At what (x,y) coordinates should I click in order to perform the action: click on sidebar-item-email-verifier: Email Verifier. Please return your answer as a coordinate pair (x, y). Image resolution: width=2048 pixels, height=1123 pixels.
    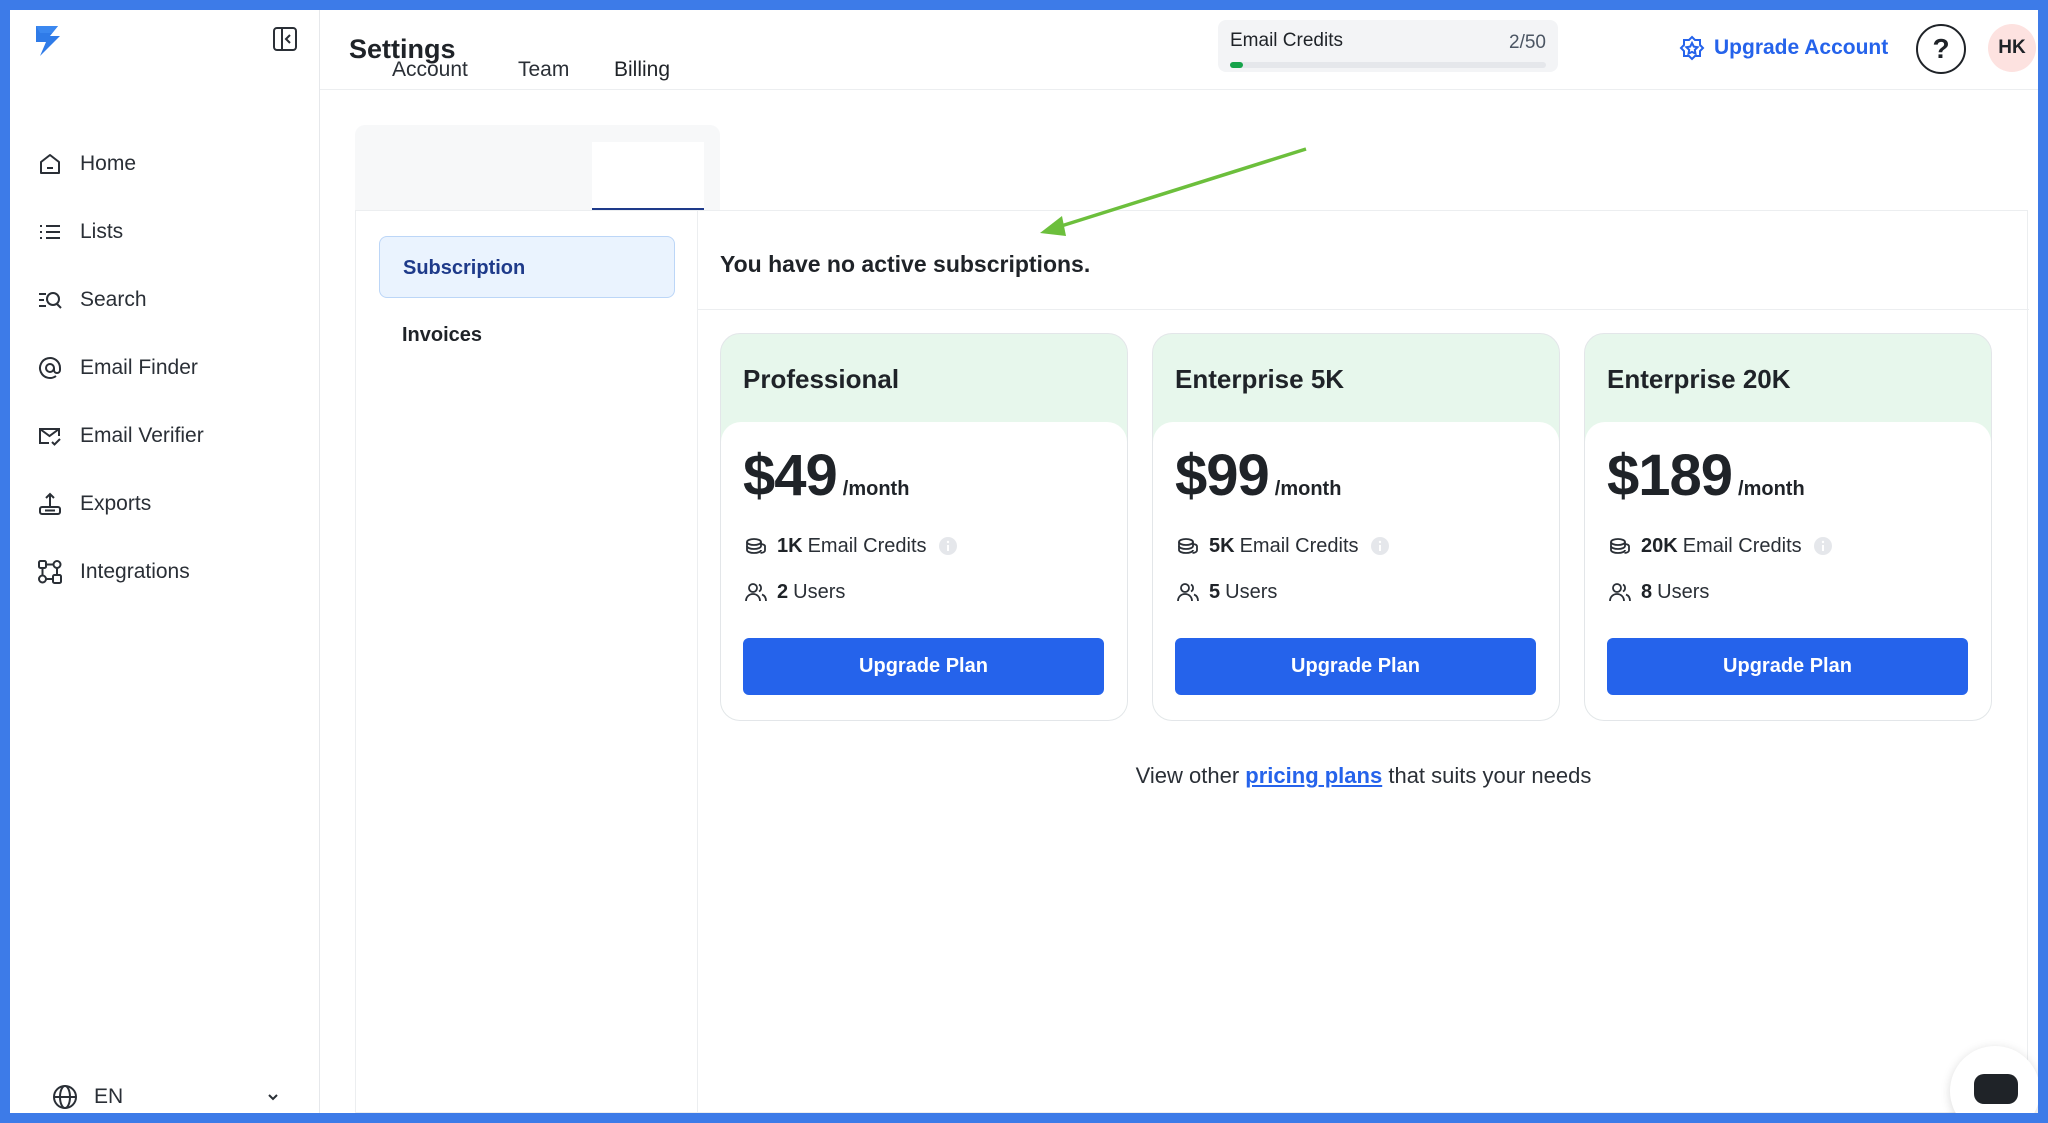
    Looking at the image, I should click on (171, 436).